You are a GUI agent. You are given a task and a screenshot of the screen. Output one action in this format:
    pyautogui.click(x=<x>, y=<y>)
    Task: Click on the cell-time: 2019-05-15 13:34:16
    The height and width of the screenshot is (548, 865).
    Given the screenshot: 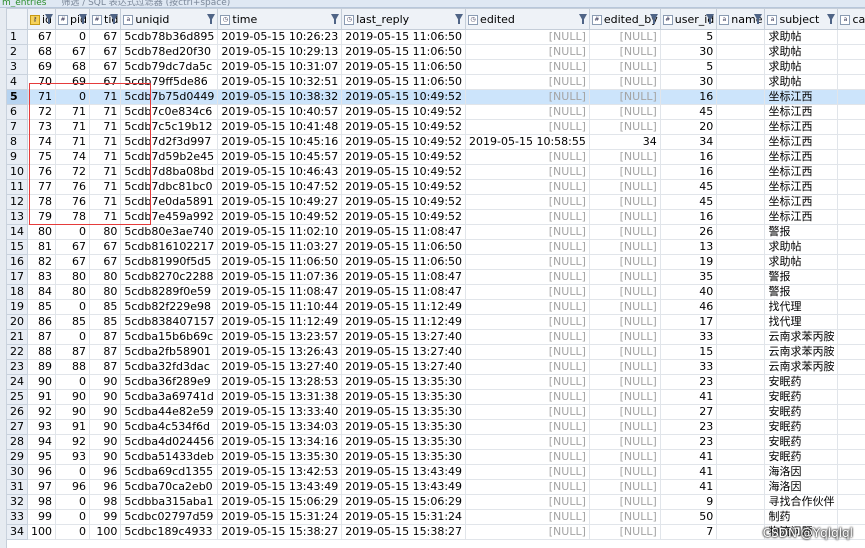 What is the action you would take?
    pyautogui.click(x=280, y=442)
    